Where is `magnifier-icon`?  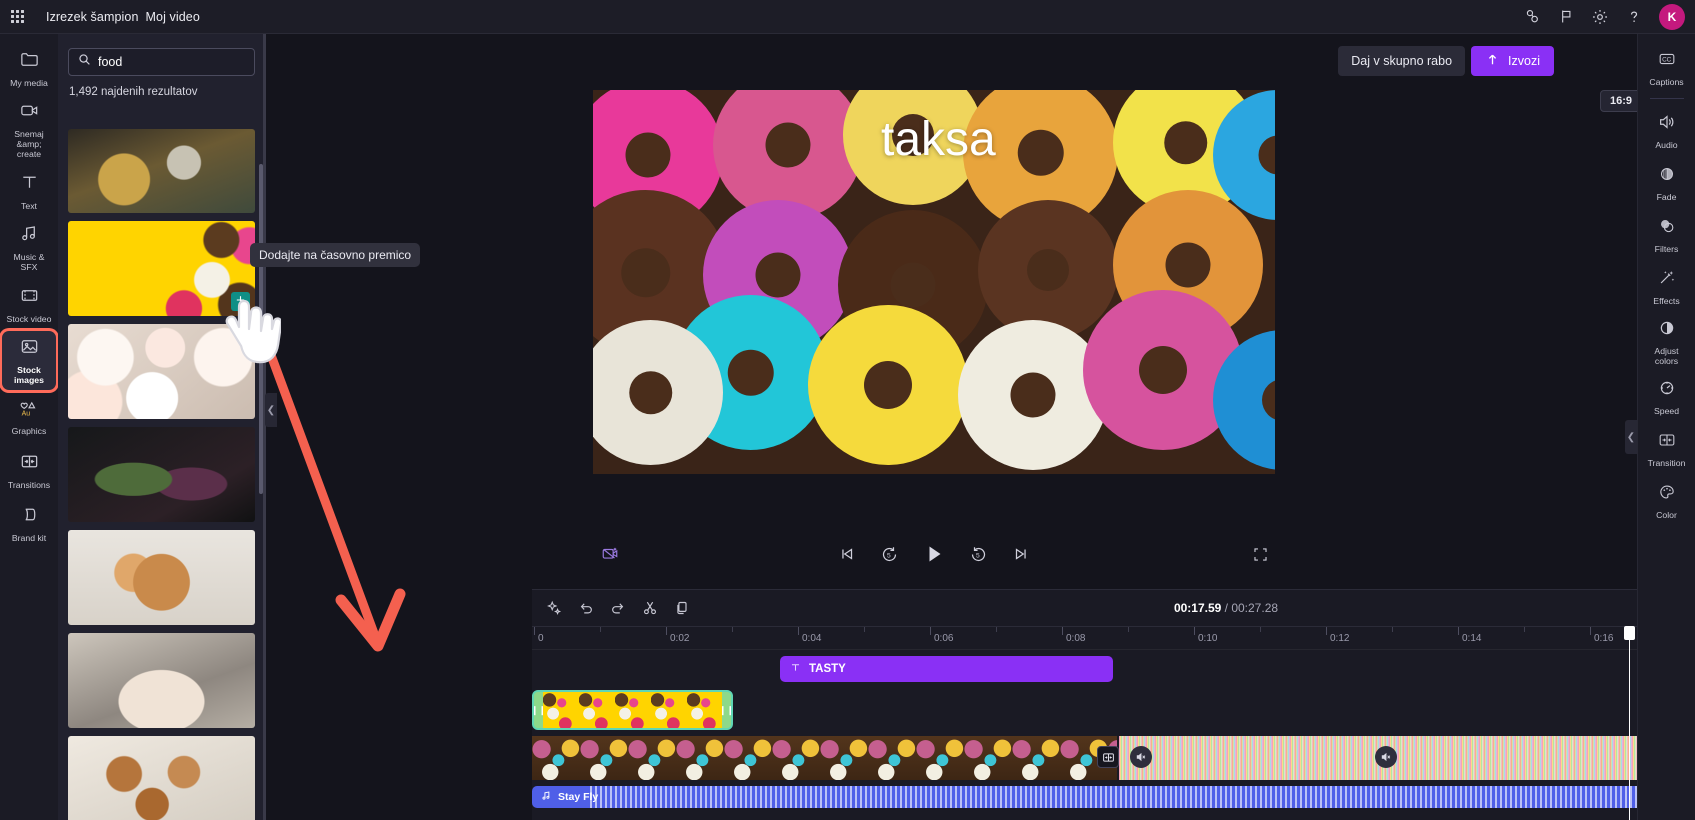 magnifier-icon is located at coordinates (84, 62).